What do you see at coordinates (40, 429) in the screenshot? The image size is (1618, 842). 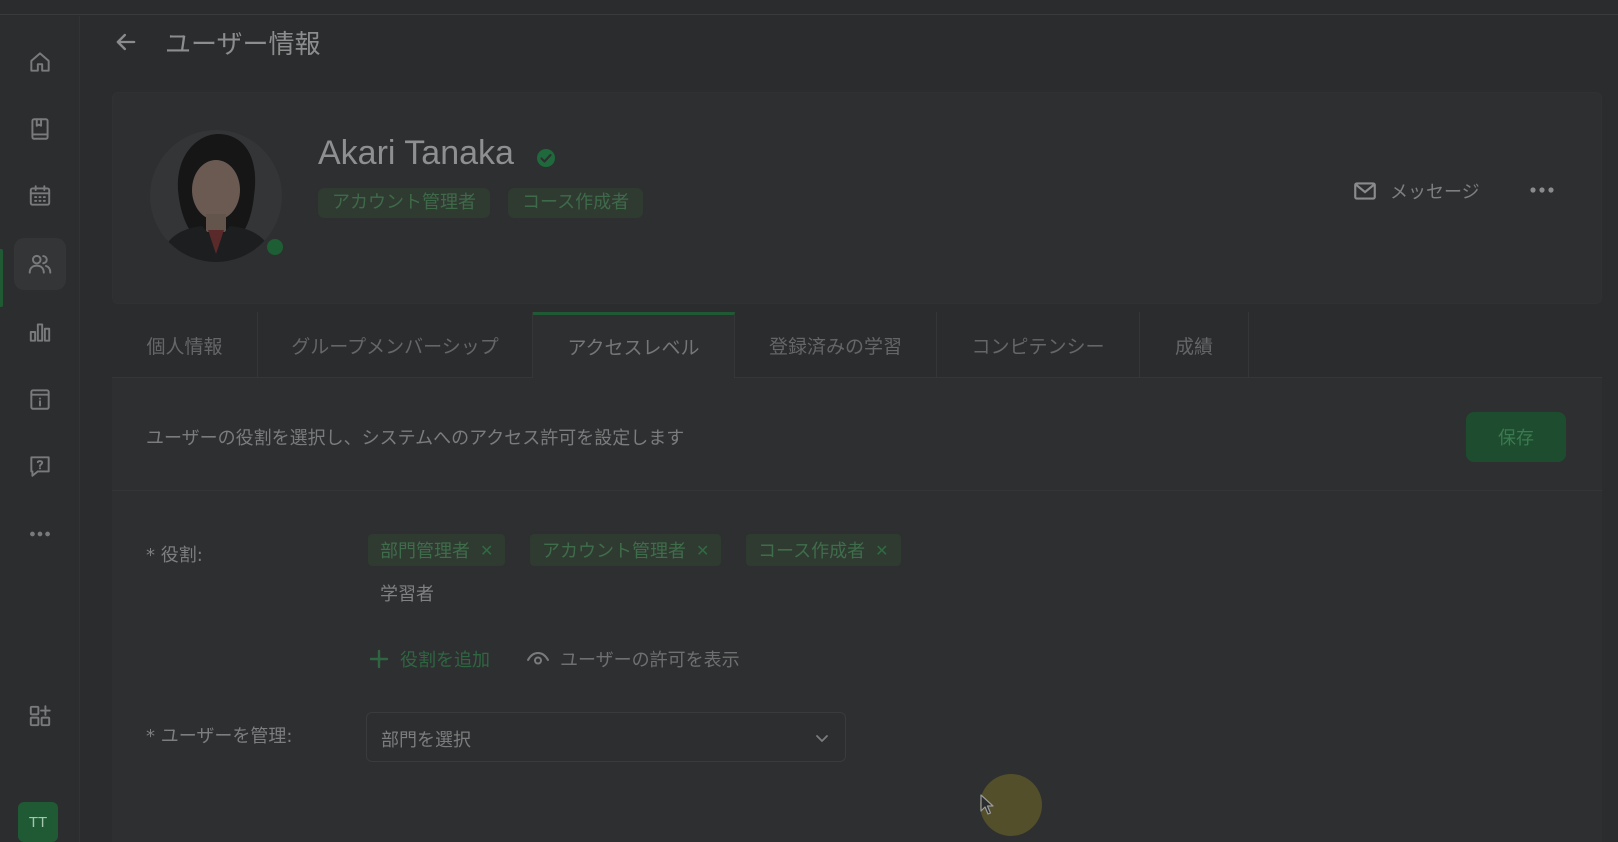 I see `sidebar: TT` at bounding box center [40, 429].